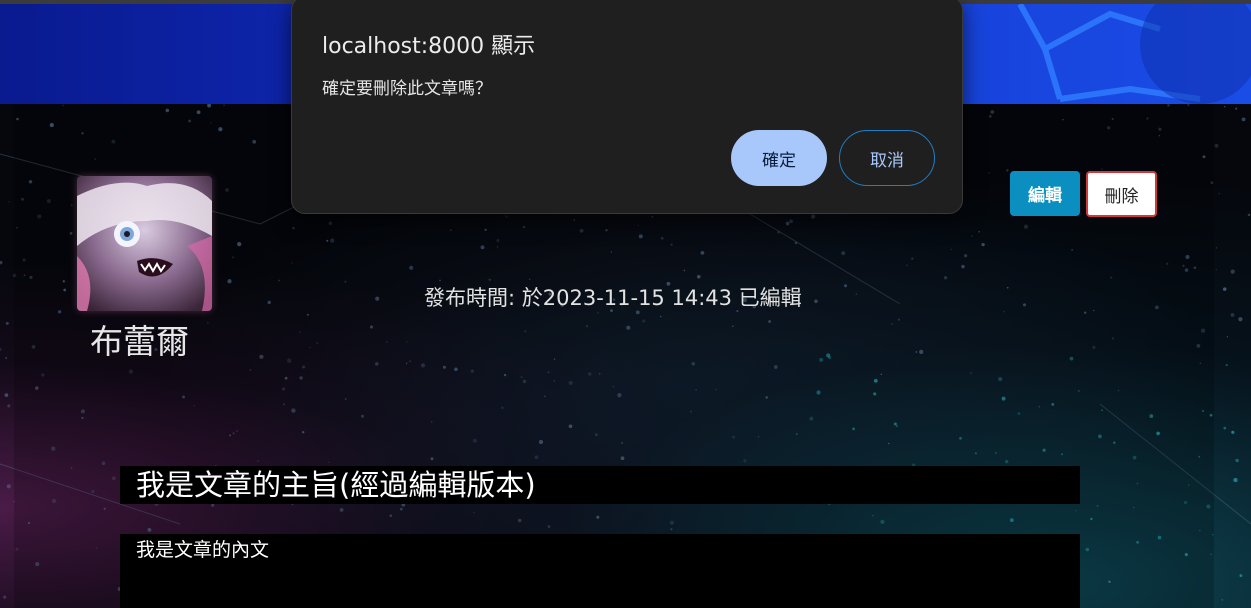 The height and width of the screenshot is (608, 1251). What do you see at coordinates (1045, 193) in the screenshot?
I see `edit-button: 編輯` at bounding box center [1045, 193].